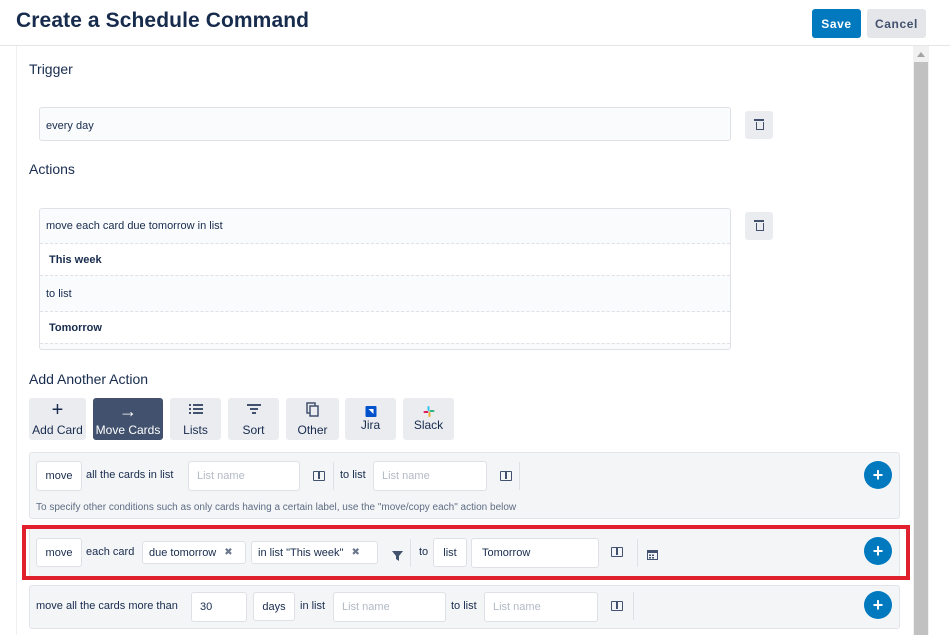 This screenshot has height=635, width=950. What do you see at coordinates (312, 412) in the screenshot?
I see `copy-icon` at bounding box center [312, 412].